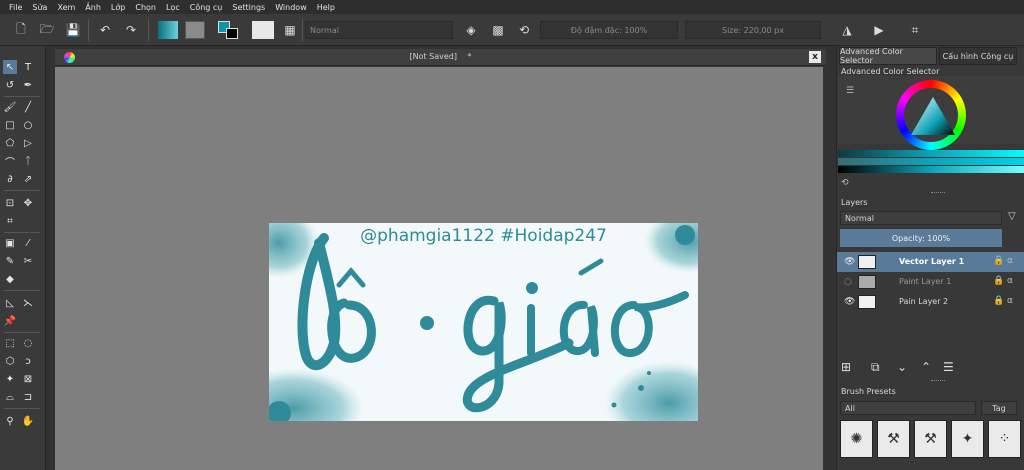  What do you see at coordinates (849, 282) in the screenshot?
I see `visibility-hidden-icon: ○` at bounding box center [849, 282].